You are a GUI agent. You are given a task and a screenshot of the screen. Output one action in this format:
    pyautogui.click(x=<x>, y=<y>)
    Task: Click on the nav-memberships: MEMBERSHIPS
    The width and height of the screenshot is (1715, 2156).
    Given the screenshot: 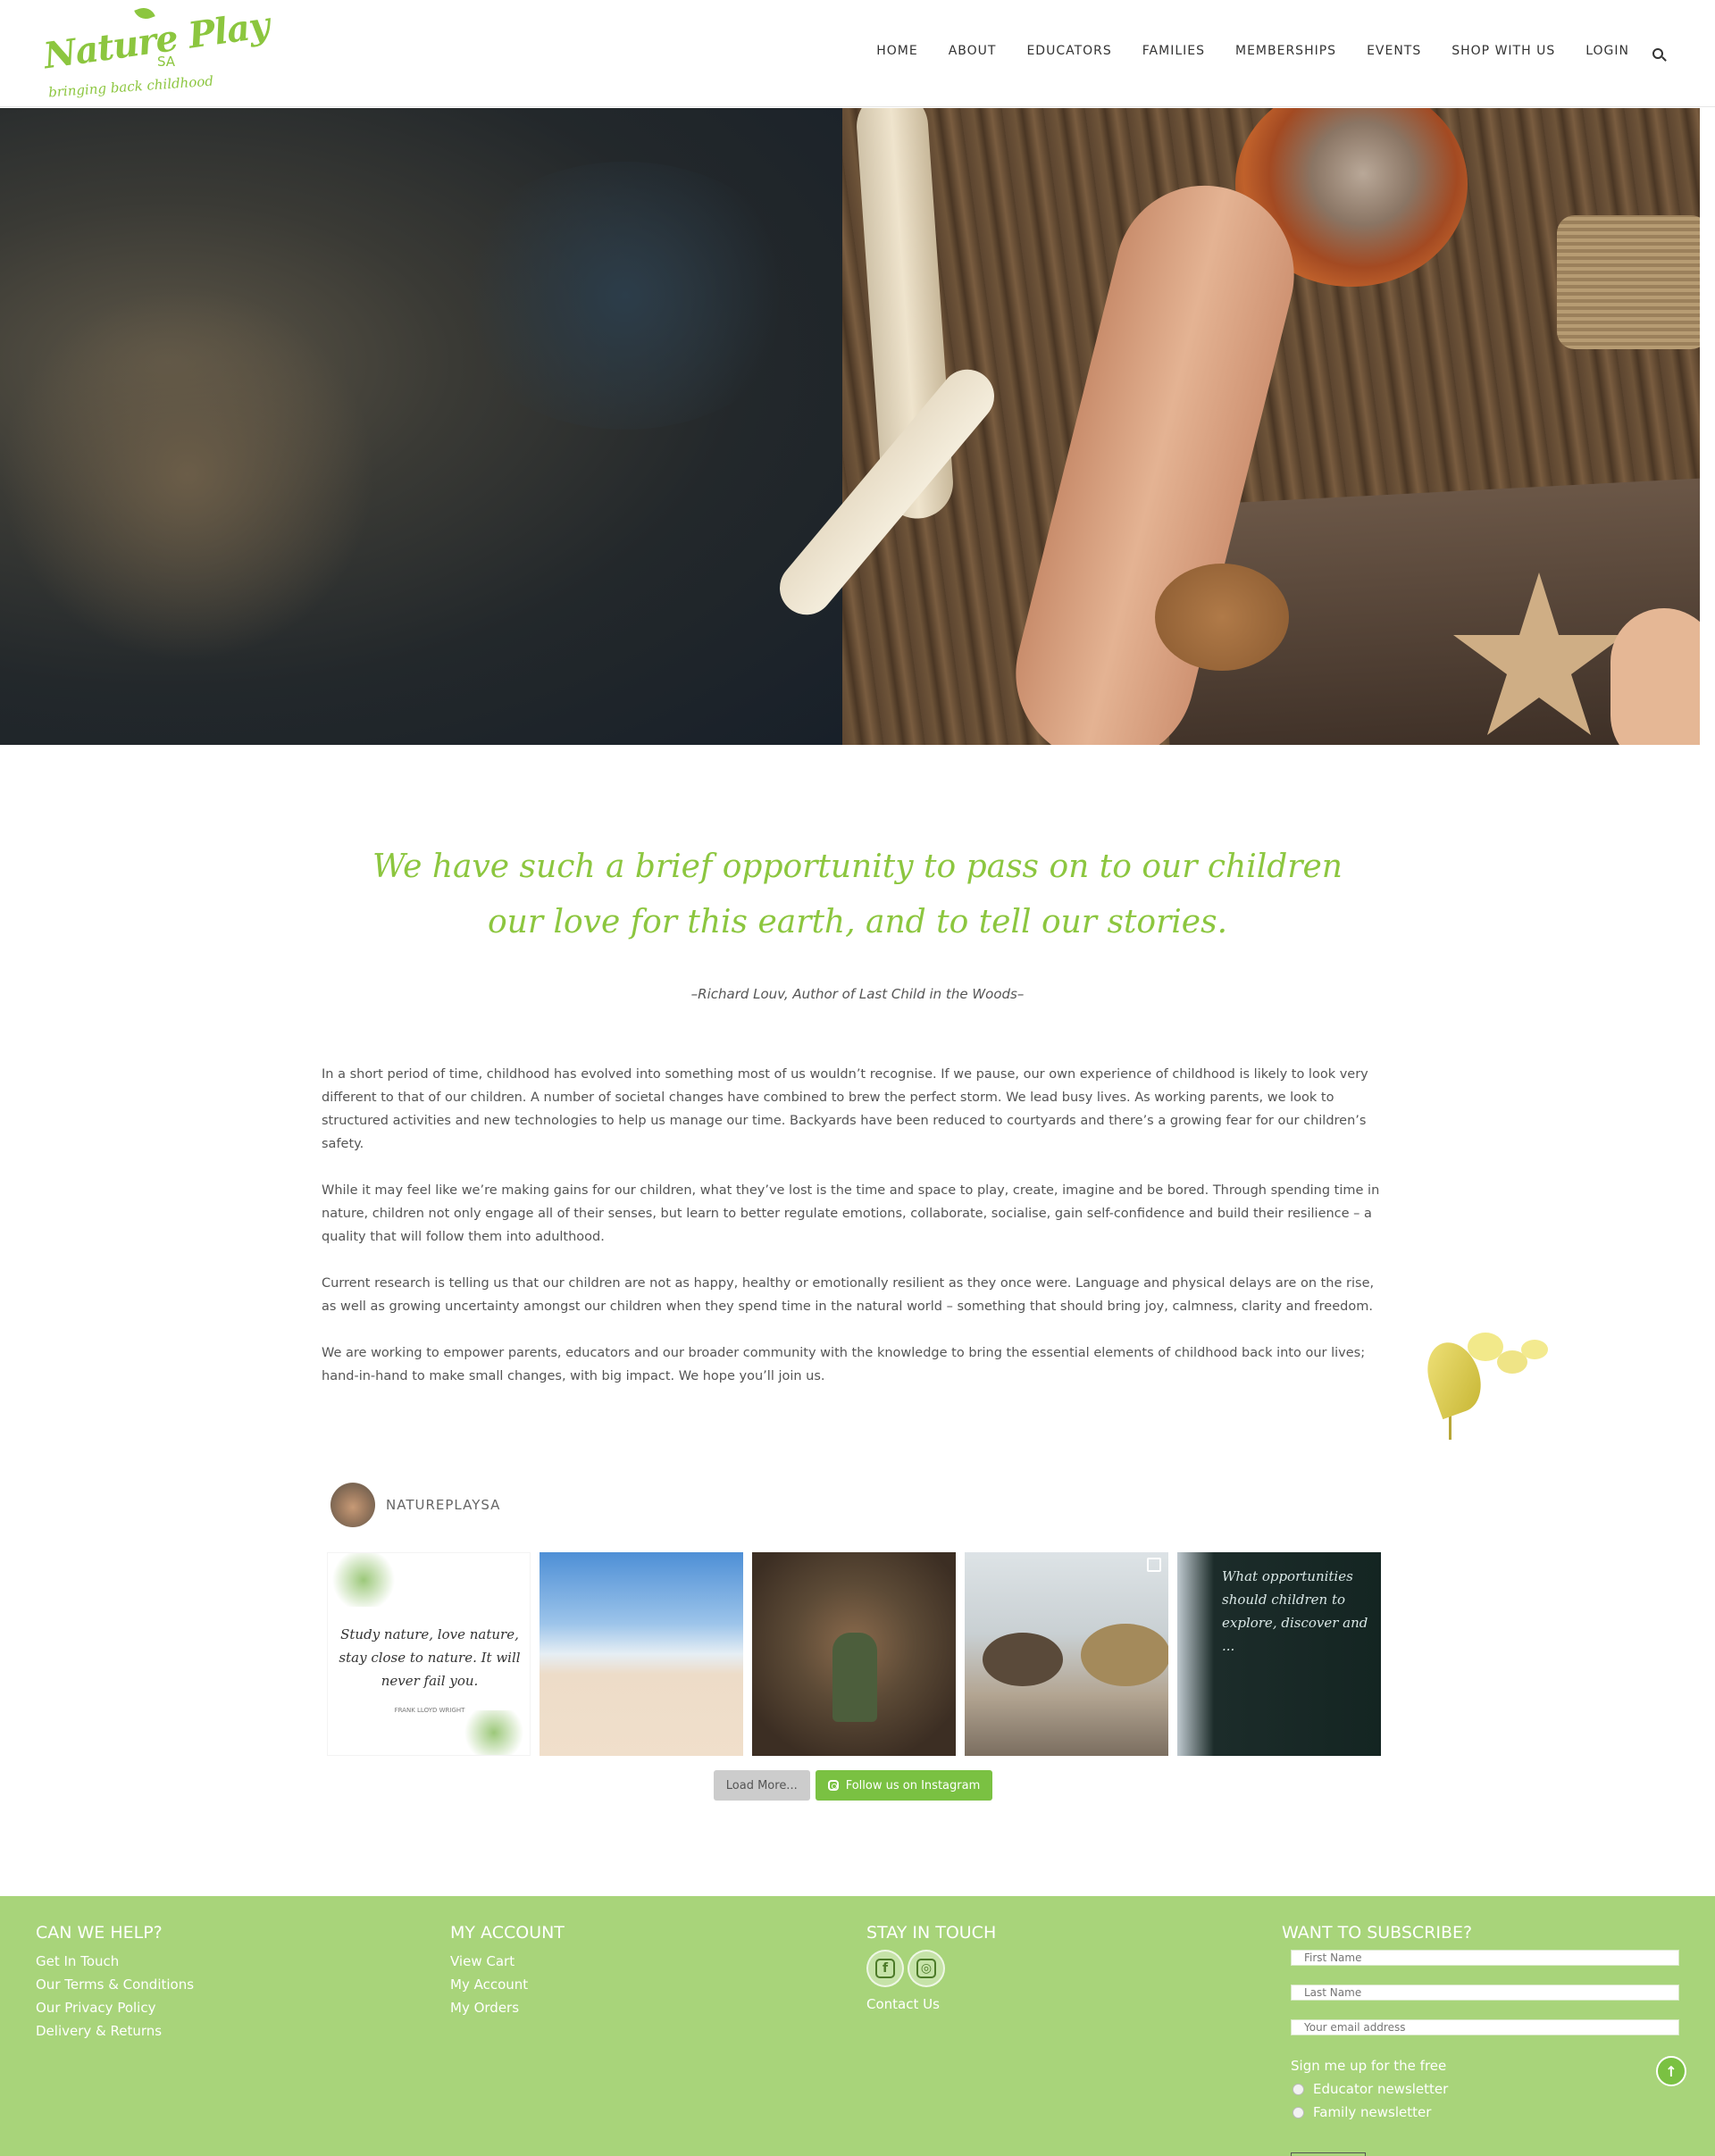 What is the action you would take?
    pyautogui.click(x=1285, y=51)
    